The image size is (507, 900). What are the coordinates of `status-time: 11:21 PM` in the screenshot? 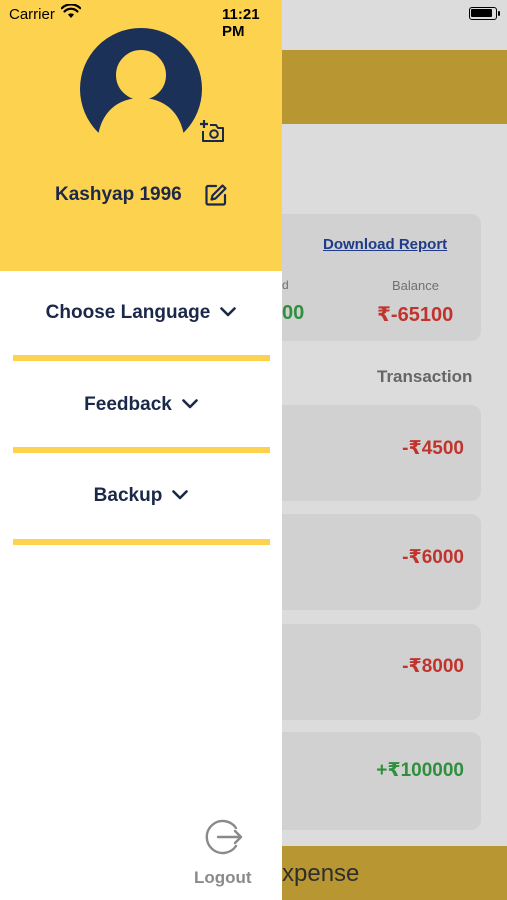 It's located at (241, 23).